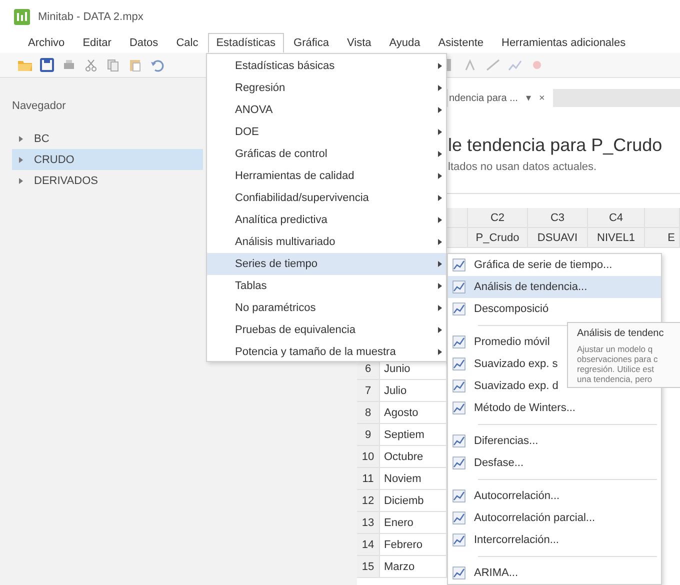 The width and height of the screenshot is (680, 585). Describe the element at coordinates (22, 16) in the screenshot. I see `app-logo-icon` at that location.